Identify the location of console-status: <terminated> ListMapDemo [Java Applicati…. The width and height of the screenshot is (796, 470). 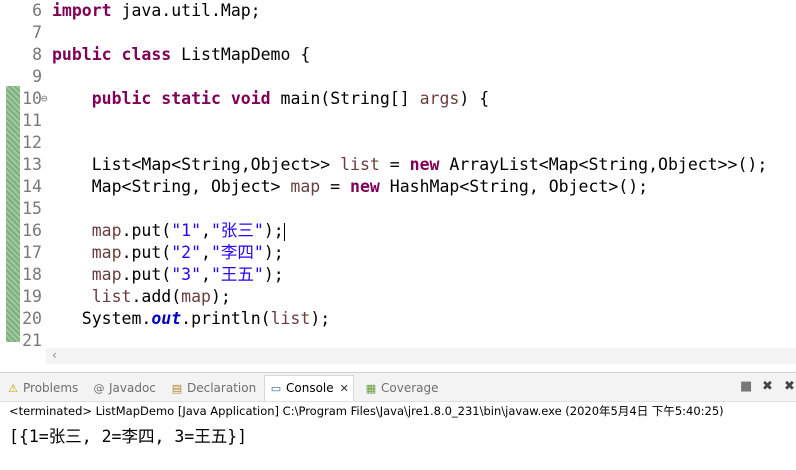
(366, 411).